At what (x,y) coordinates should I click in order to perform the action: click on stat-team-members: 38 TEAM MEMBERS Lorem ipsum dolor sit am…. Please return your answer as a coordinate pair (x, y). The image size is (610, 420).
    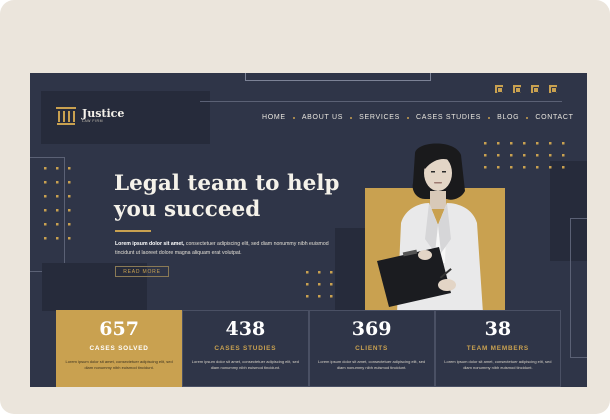
    Looking at the image, I should click on (497, 348).